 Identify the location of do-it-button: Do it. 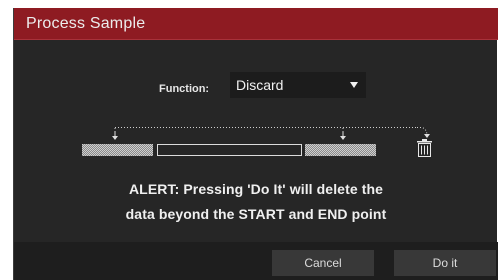
(445, 263).